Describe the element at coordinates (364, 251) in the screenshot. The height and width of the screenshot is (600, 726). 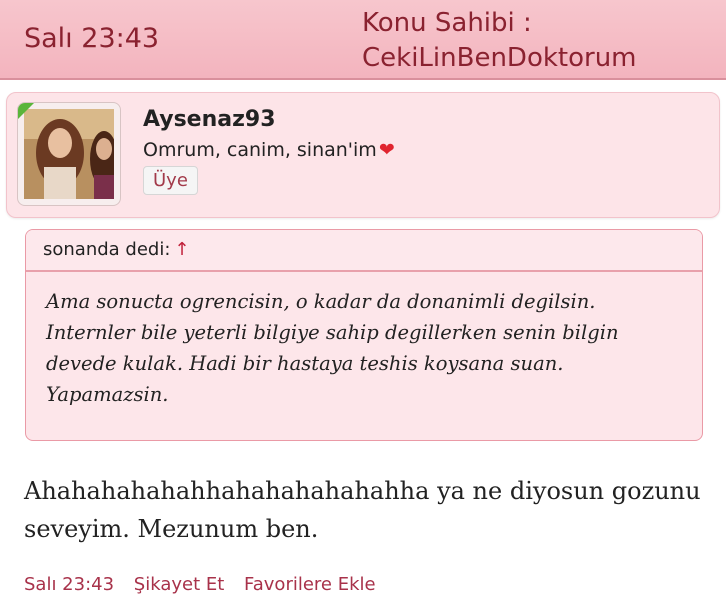
I see `quote-header: sonanda dedi: ↑` at that location.